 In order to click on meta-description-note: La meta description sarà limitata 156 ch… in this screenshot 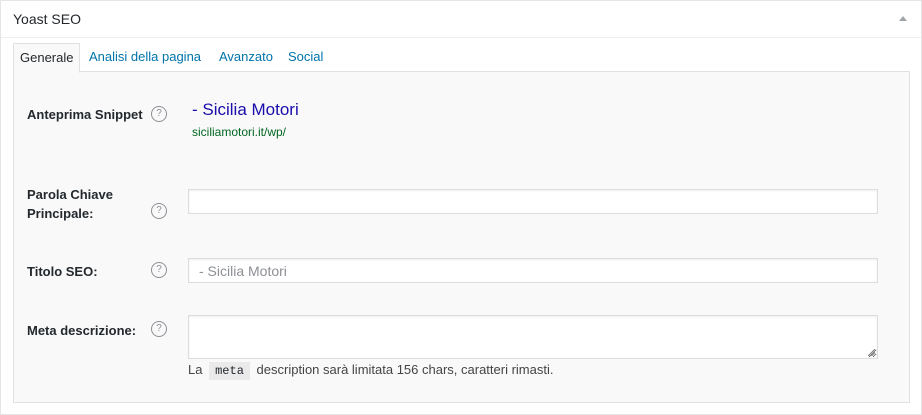, I will do `click(371, 371)`.